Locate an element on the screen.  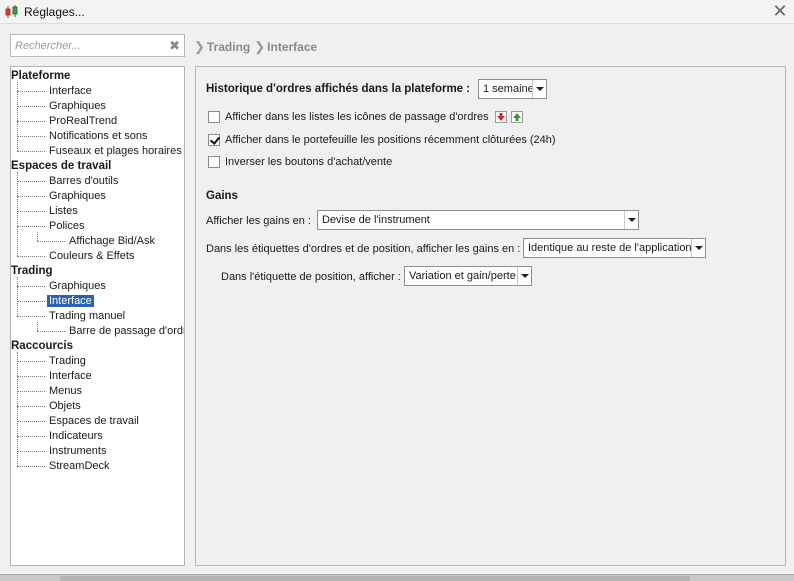
tree-cat-plateforme: Plateforme is located at coordinates (41, 76).